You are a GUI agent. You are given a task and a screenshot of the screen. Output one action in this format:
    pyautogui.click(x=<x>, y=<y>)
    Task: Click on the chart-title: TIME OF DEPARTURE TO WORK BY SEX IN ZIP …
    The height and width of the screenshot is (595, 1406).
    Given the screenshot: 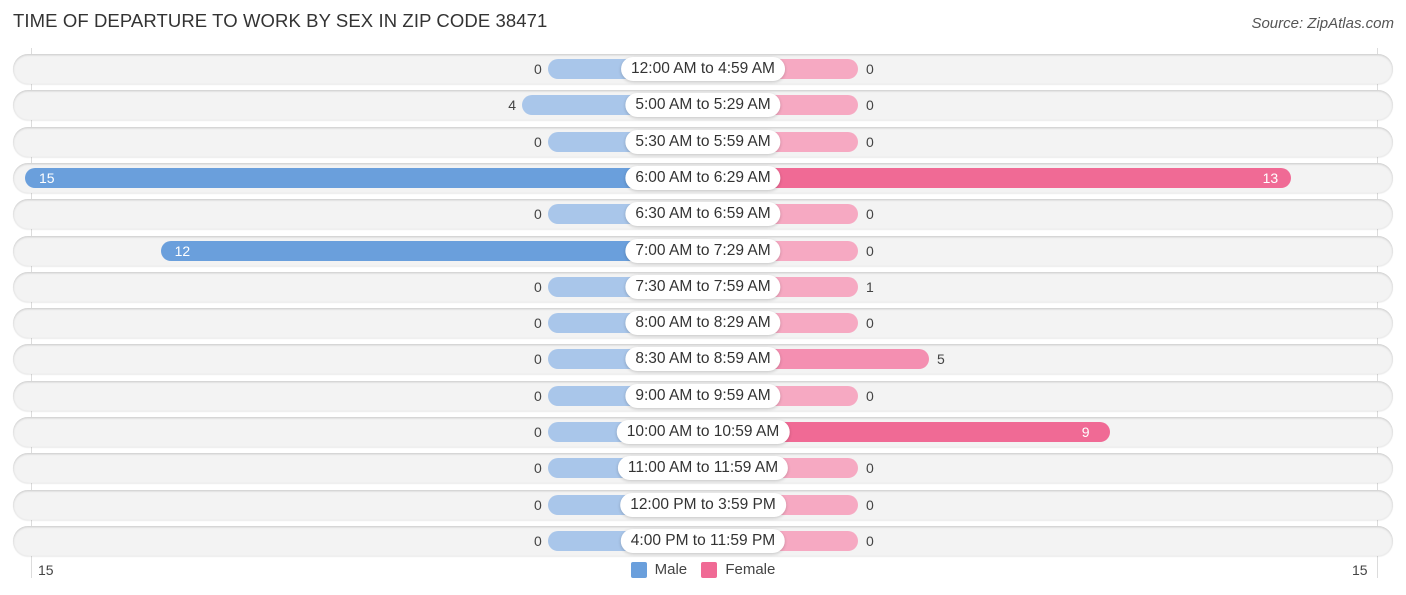 What is the action you would take?
    pyautogui.click(x=280, y=20)
    